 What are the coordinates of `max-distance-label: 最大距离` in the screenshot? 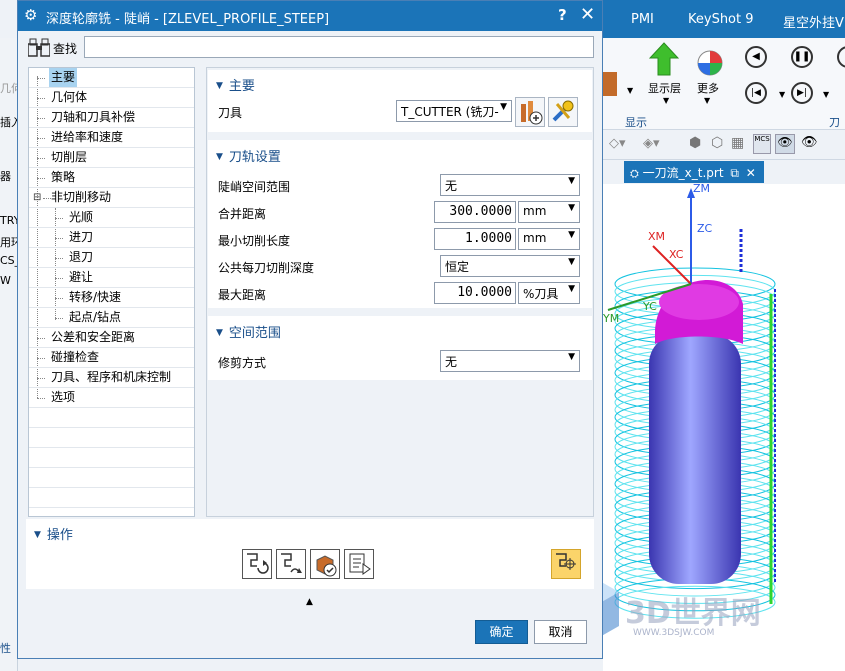 It's located at (242, 295).